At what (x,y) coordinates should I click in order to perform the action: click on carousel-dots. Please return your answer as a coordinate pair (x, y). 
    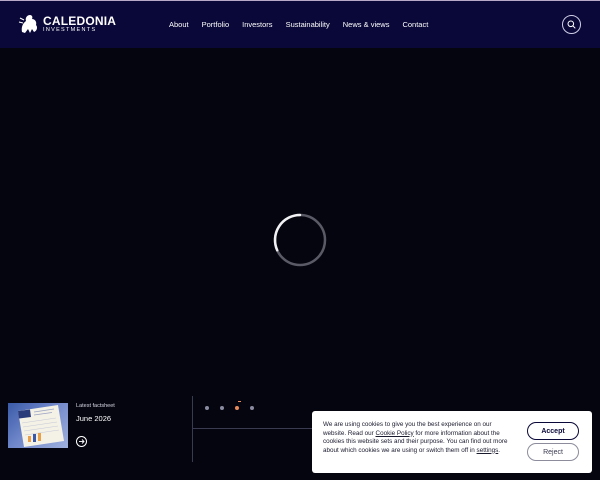
    Looking at the image, I should click on (229, 408).